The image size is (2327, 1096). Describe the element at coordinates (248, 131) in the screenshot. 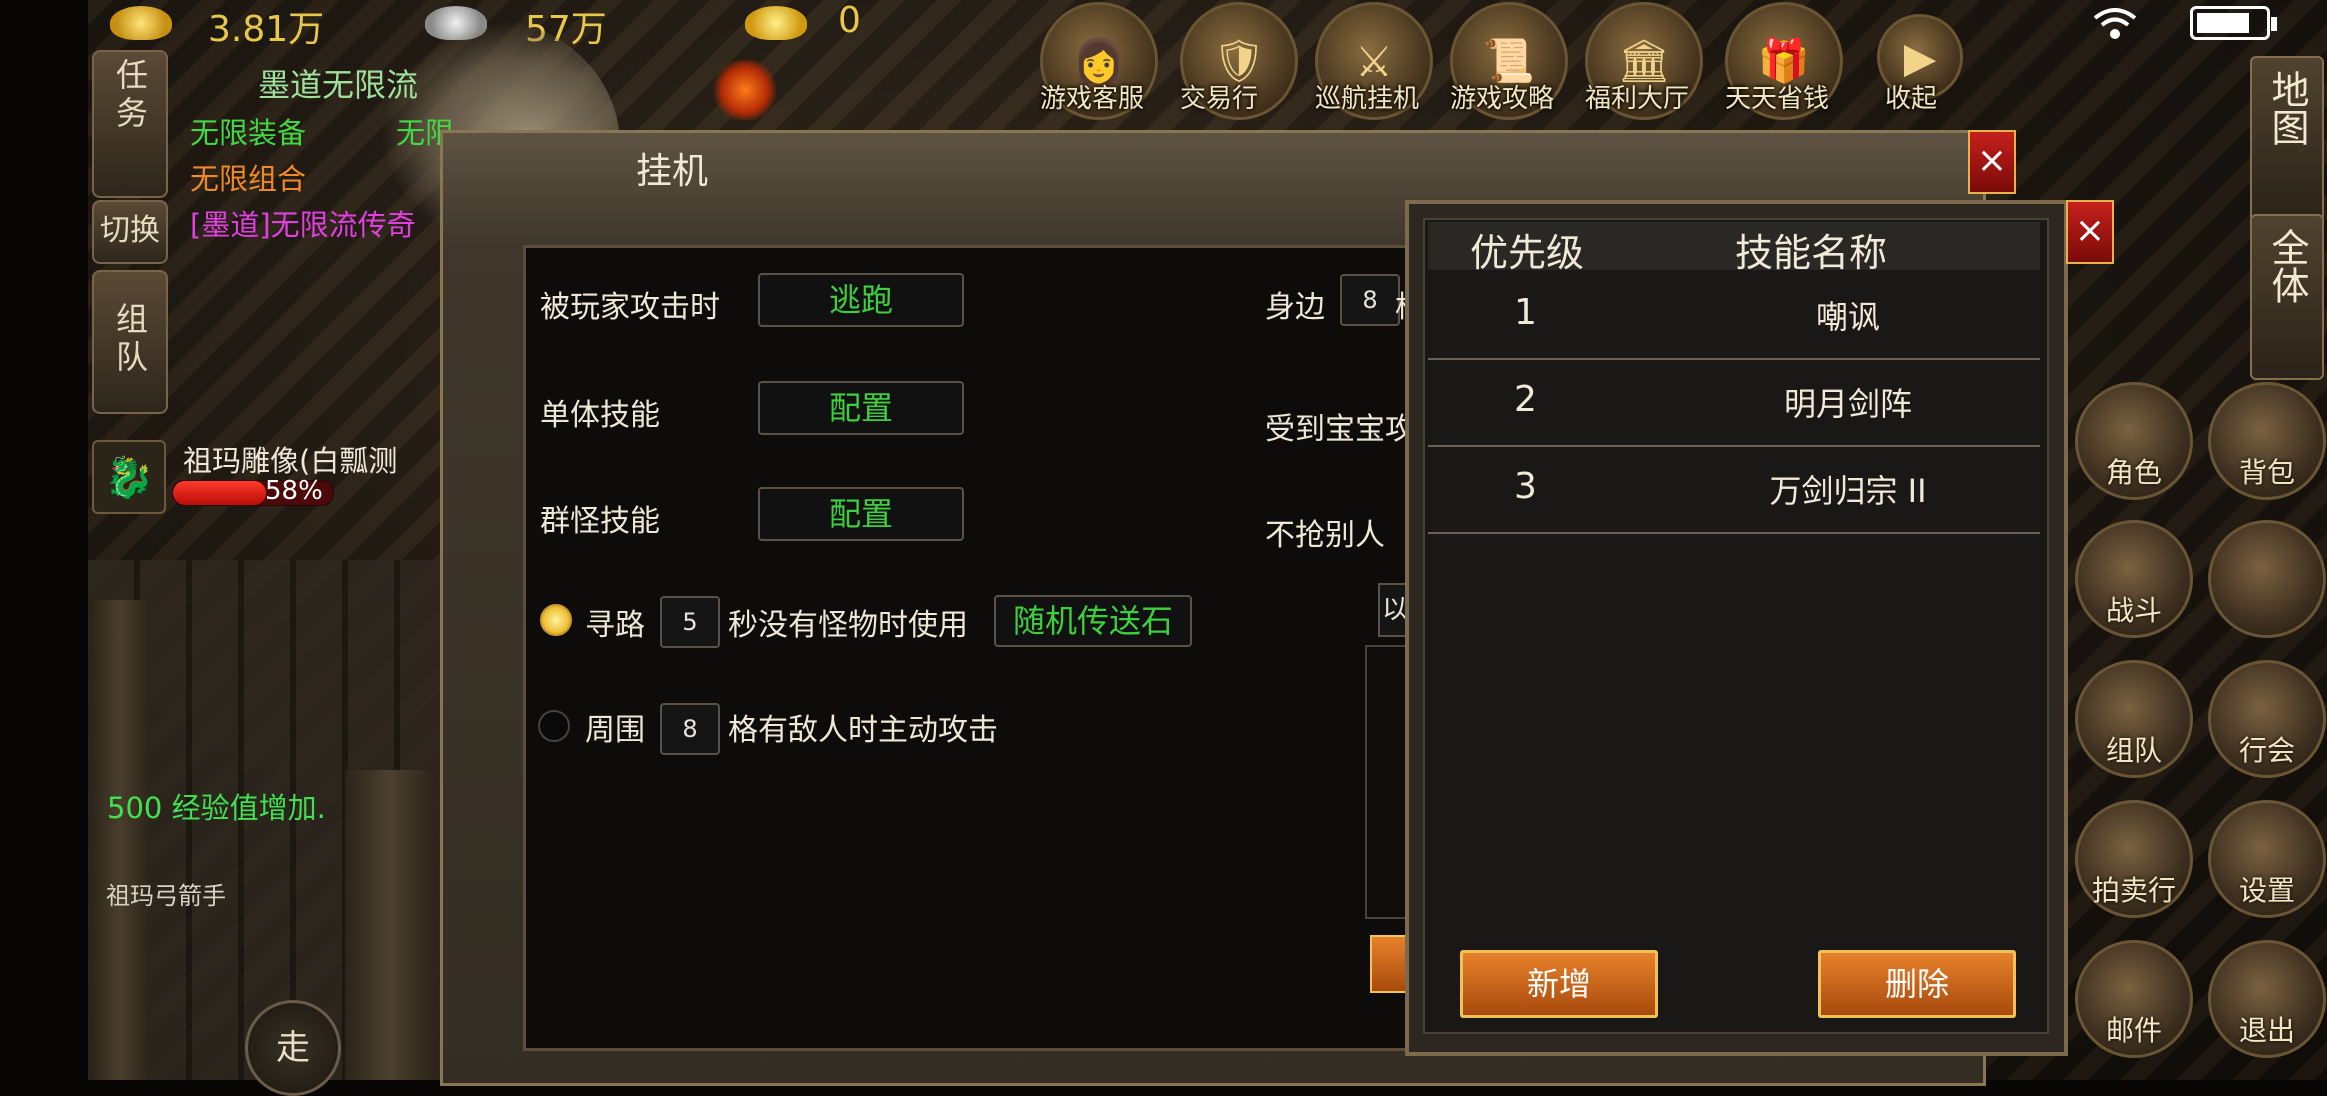

I see `quest-item: 无限装备` at that location.